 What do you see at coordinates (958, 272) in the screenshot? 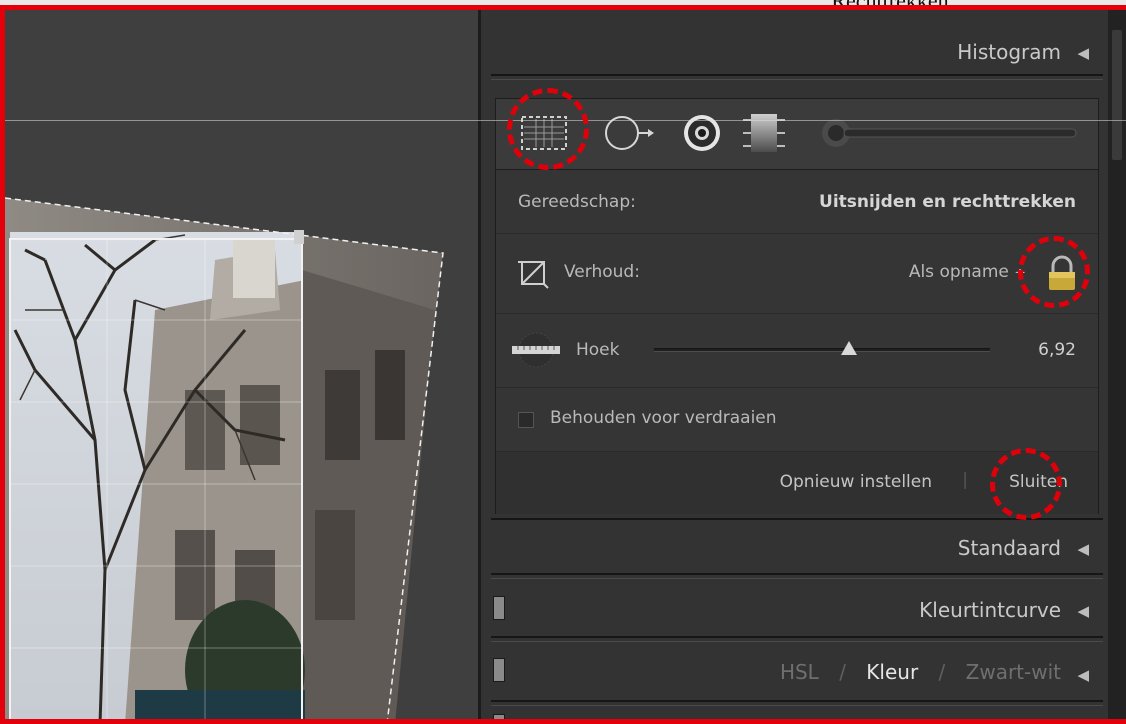
I see `aspect-value: Als opname` at bounding box center [958, 272].